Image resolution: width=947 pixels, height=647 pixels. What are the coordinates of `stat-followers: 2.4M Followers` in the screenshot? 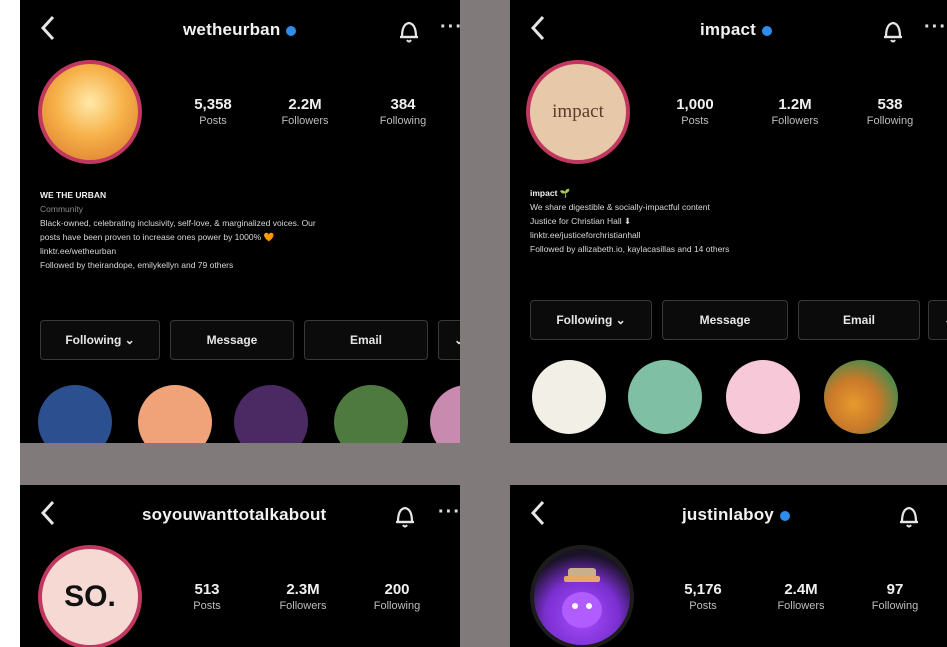 It's located at (801, 596).